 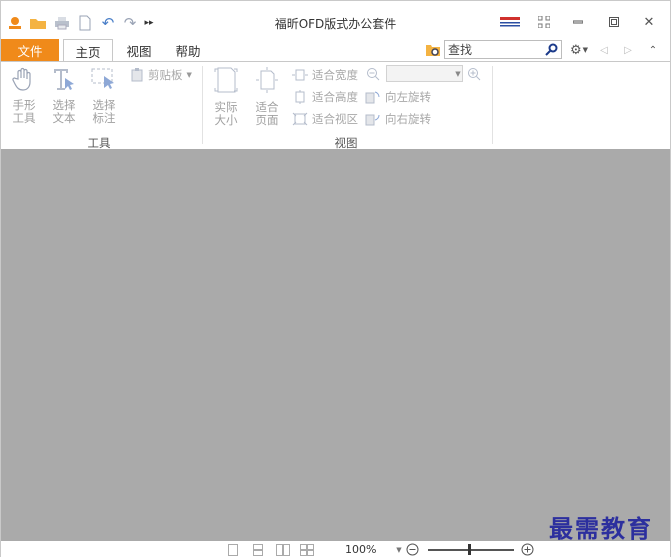 What do you see at coordinates (614, 22) in the screenshot?
I see `maximize-icon` at bounding box center [614, 22].